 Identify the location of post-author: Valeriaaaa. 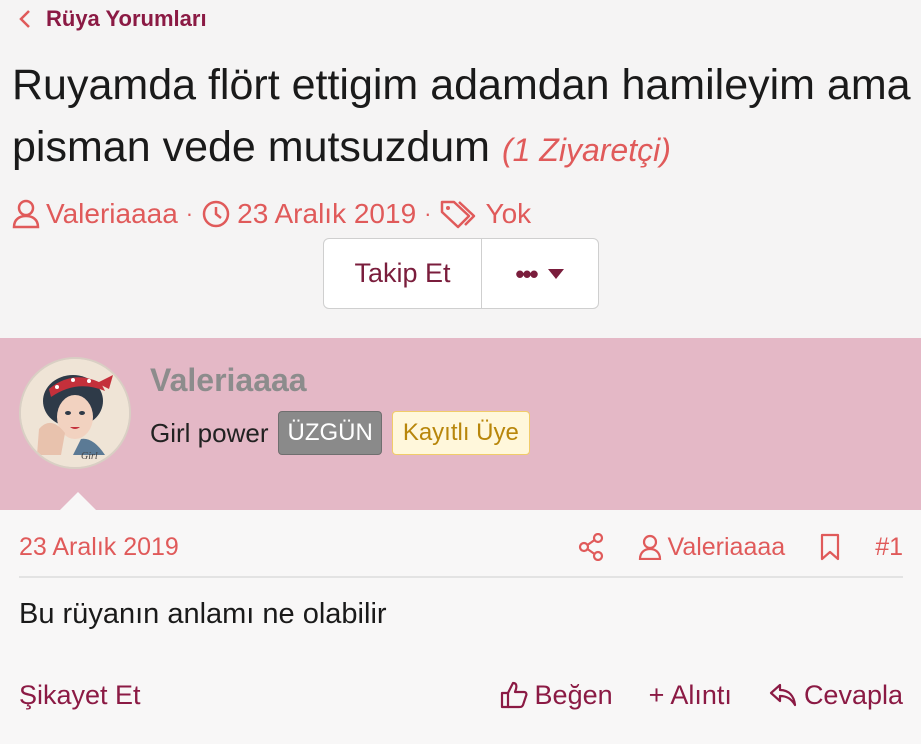
(726, 546).